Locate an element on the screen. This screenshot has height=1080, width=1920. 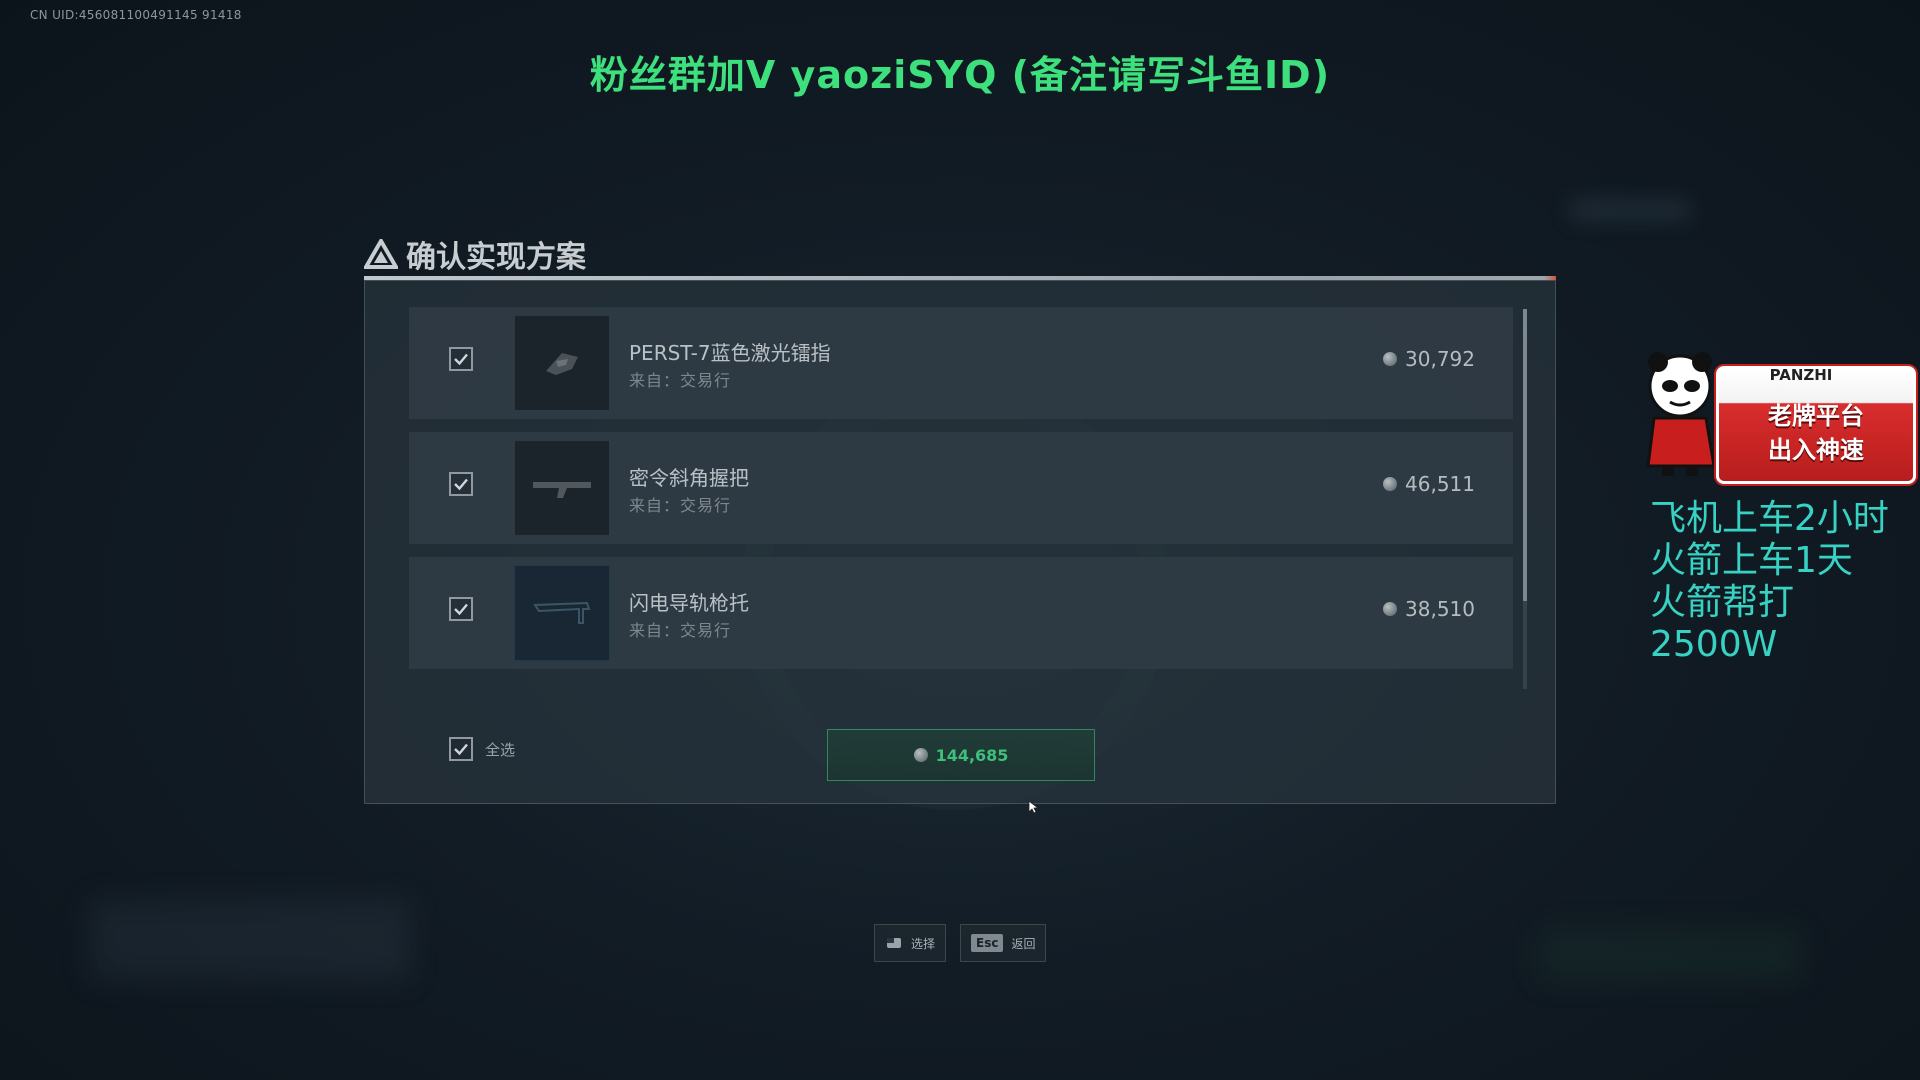
stream-banner: 粉丝群加V yaoziSYQ (备注请写斗鱼ID) is located at coordinates (960, 75).